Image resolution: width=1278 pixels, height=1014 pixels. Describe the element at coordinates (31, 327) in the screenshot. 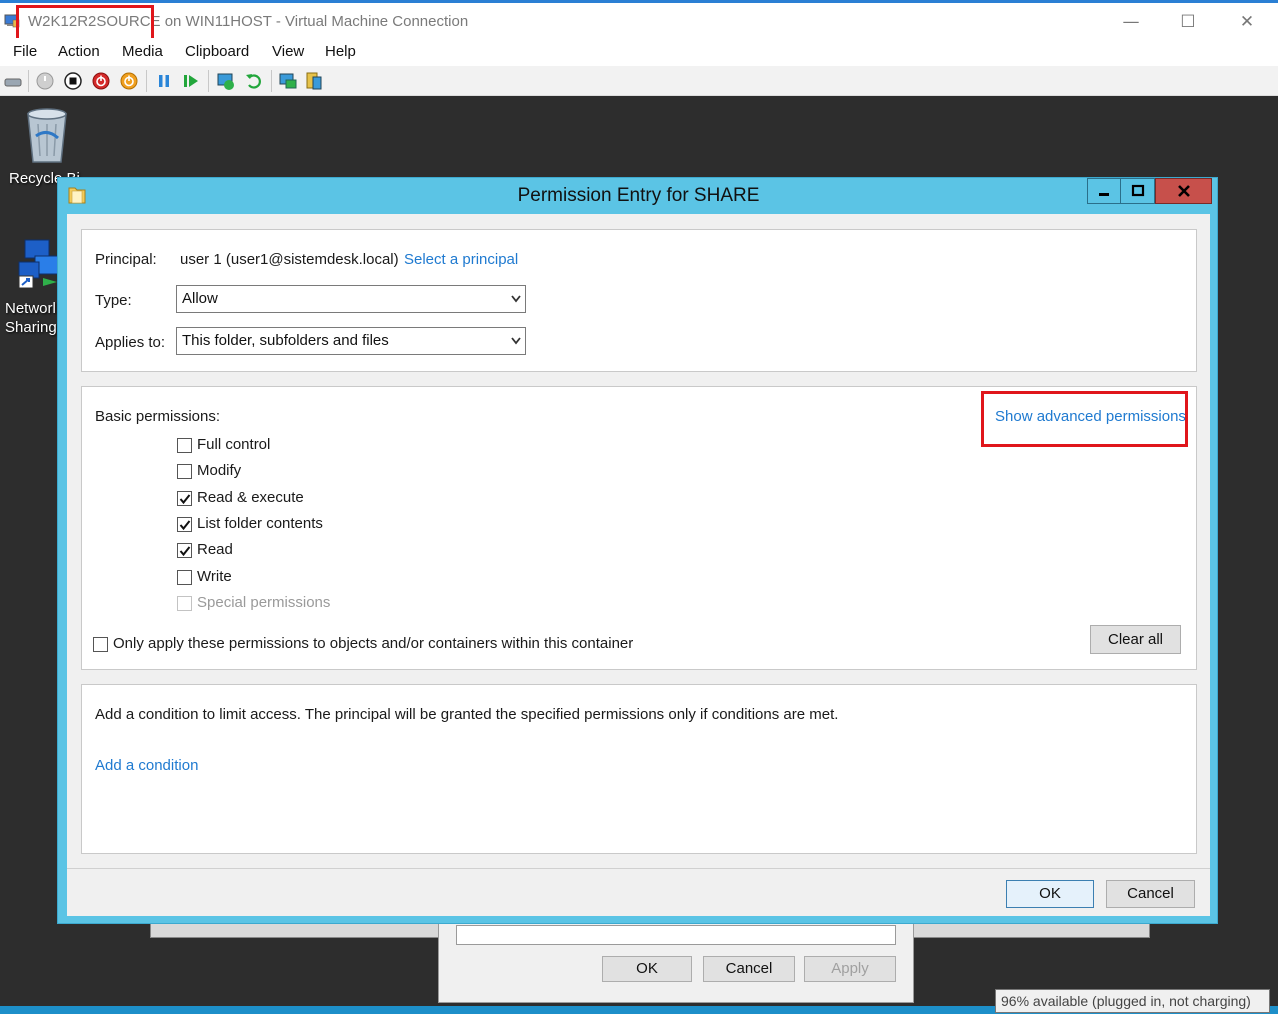

I see `network-sharing-label-line2: Sharing` at that location.